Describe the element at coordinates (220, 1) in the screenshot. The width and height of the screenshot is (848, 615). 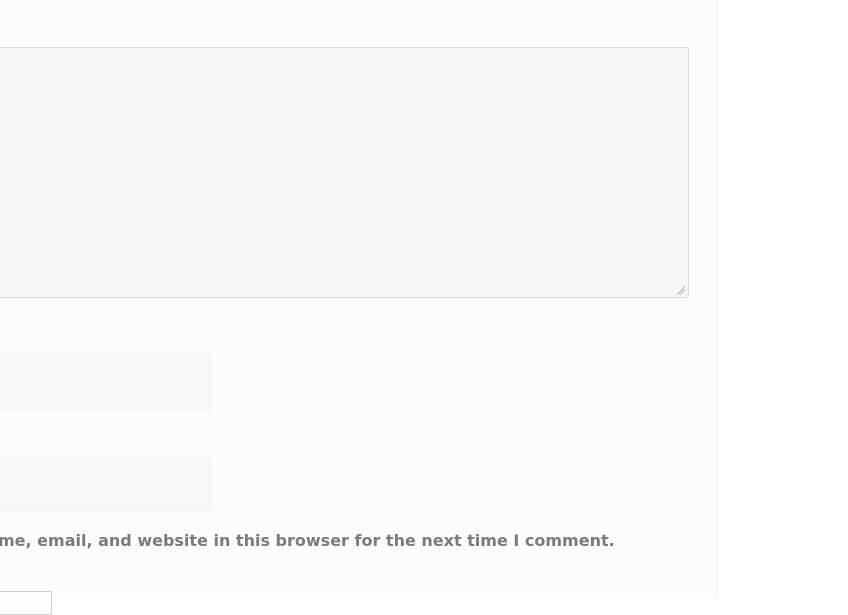
I see `comment-form-top-text` at that location.